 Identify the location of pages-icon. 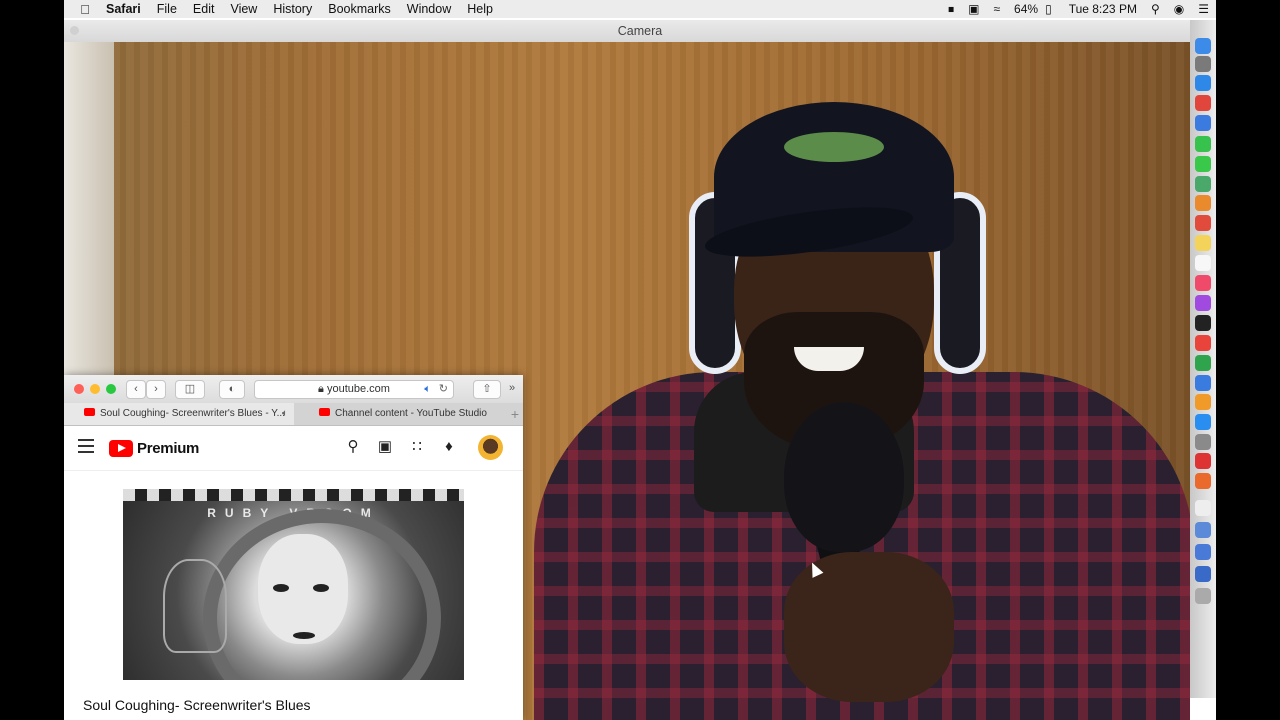
(1203, 402).